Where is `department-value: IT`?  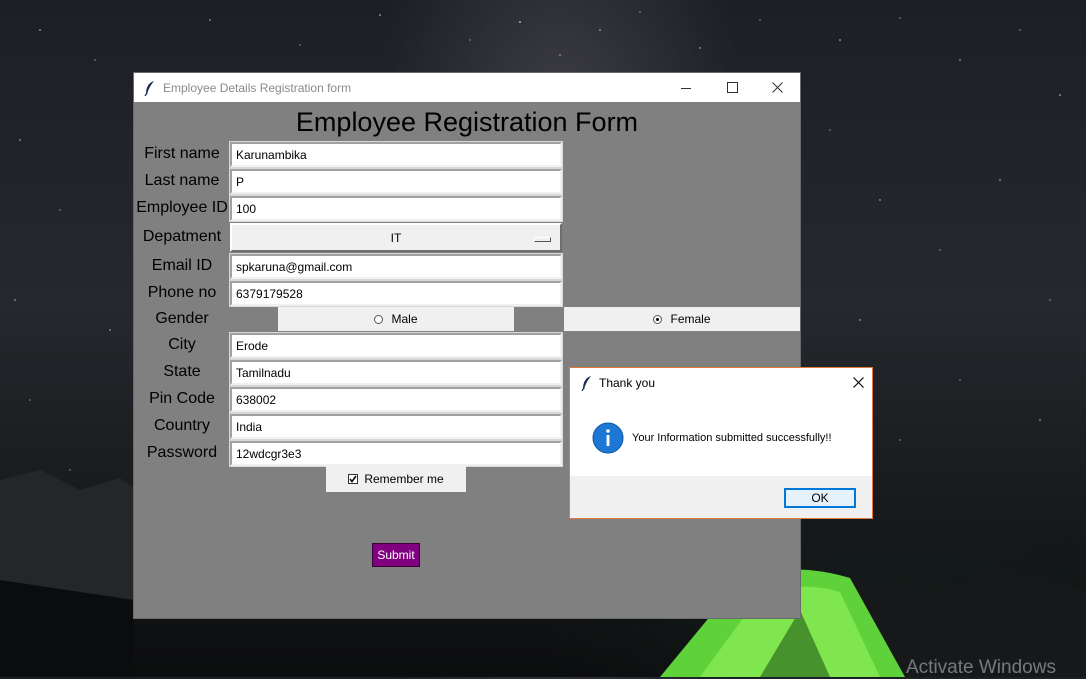
department-value: IT is located at coordinates (396, 237).